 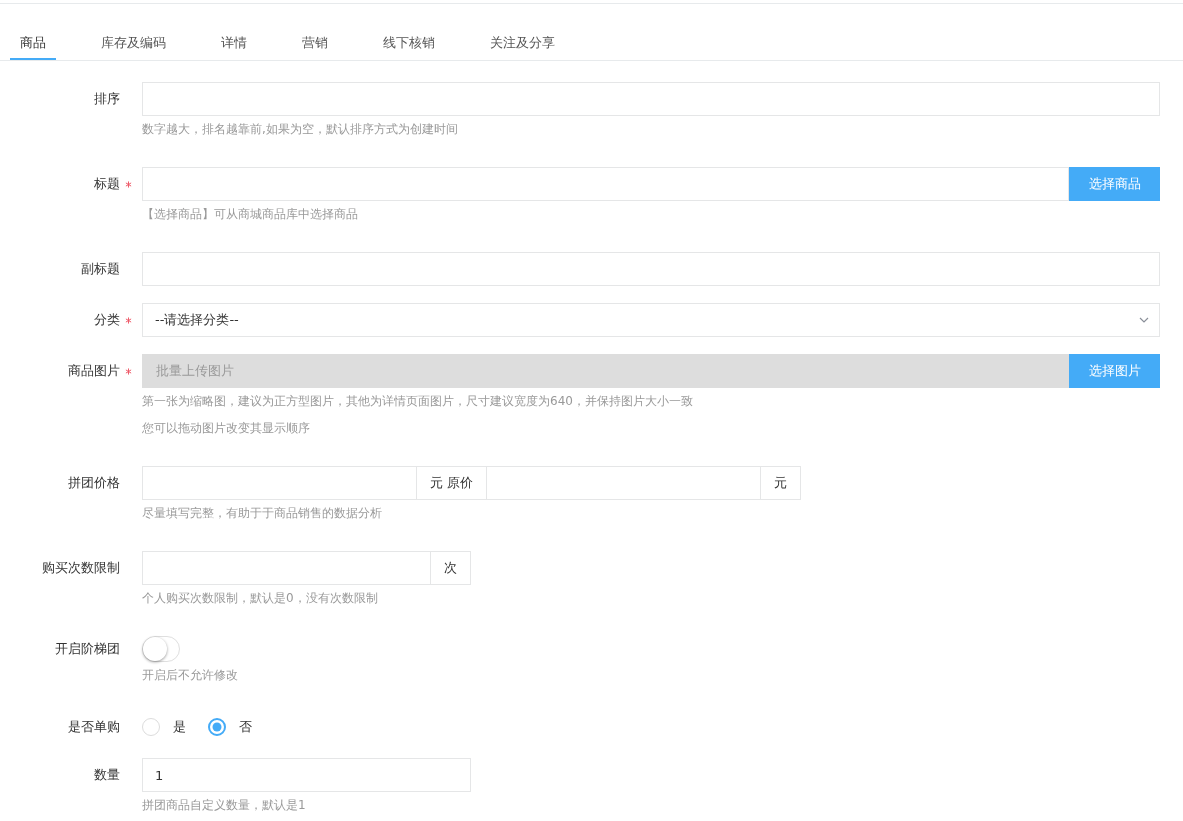 I want to click on field-label: 分类, so click(x=106, y=320).